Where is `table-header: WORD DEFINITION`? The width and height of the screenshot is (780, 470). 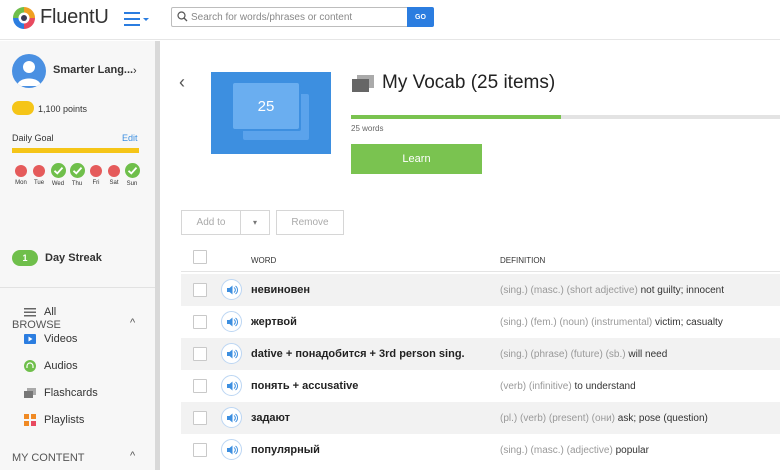 table-header: WORD DEFINITION is located at coordinates (480, 259).